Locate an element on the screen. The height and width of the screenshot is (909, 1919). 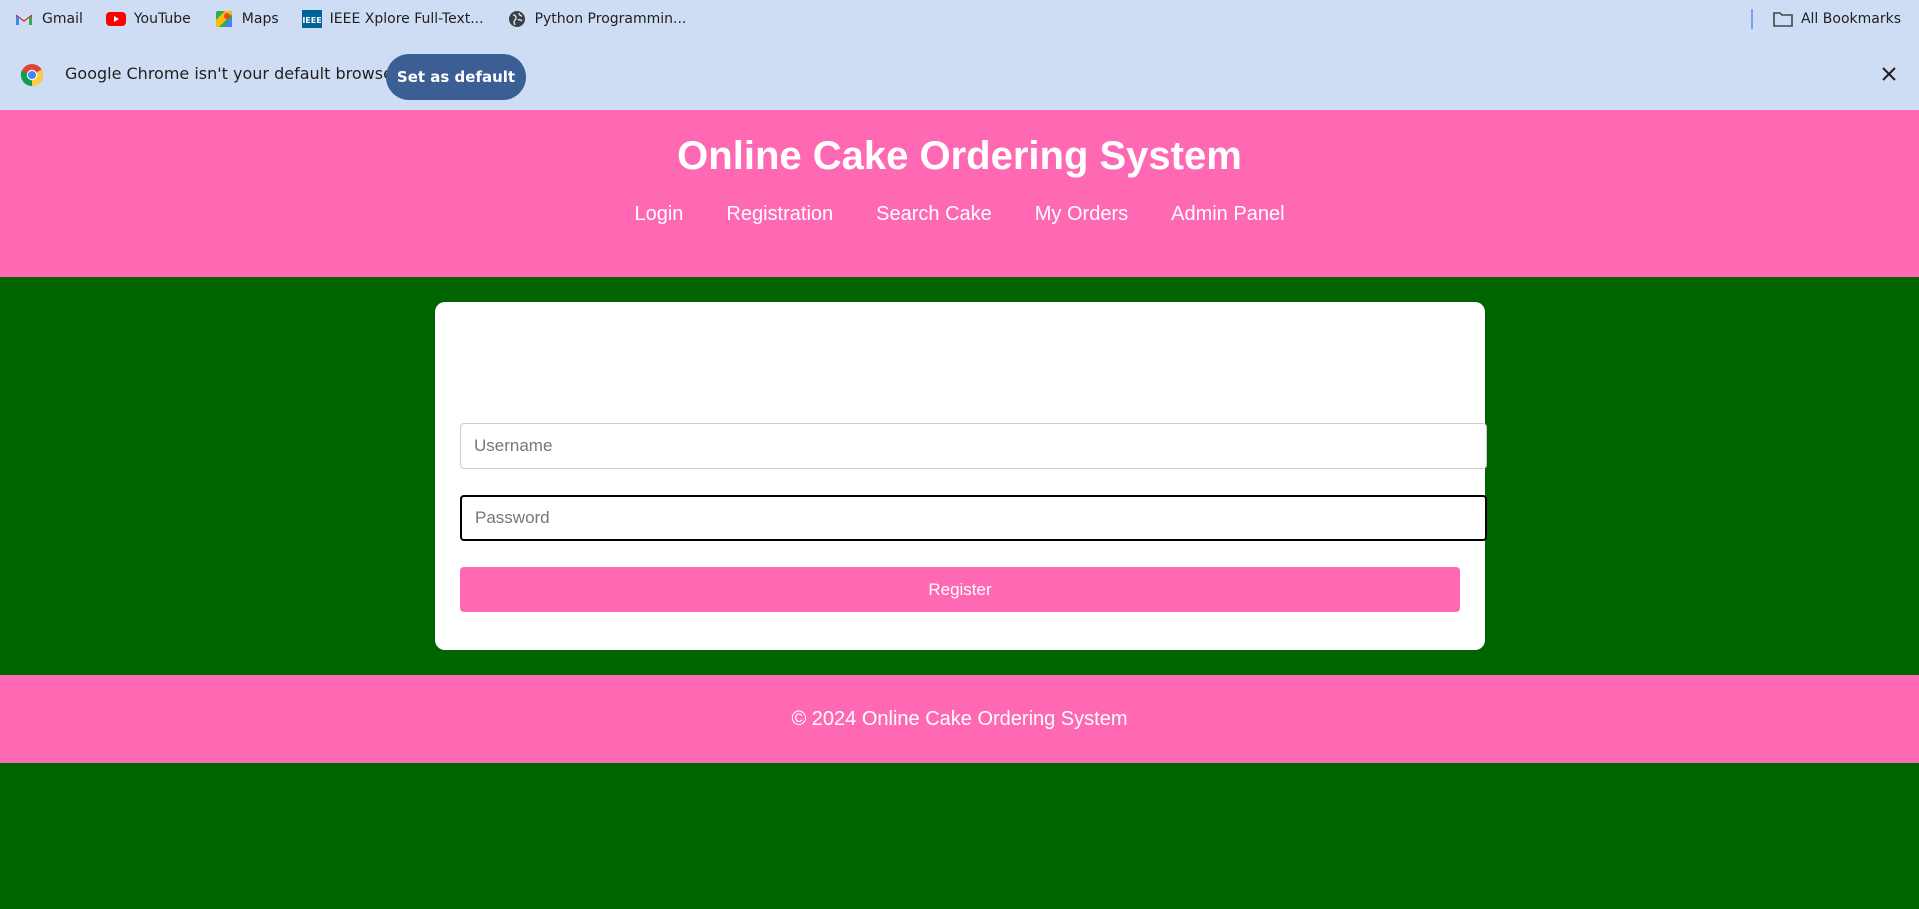
nav-my-orders: My Orders is located at coordinates (1081, 214).